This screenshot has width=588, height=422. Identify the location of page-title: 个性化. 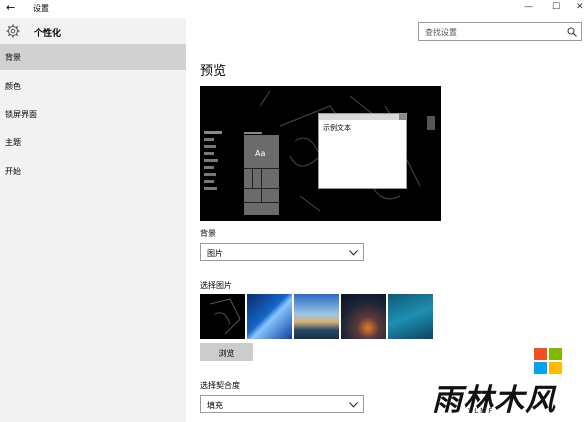
(48, 34).